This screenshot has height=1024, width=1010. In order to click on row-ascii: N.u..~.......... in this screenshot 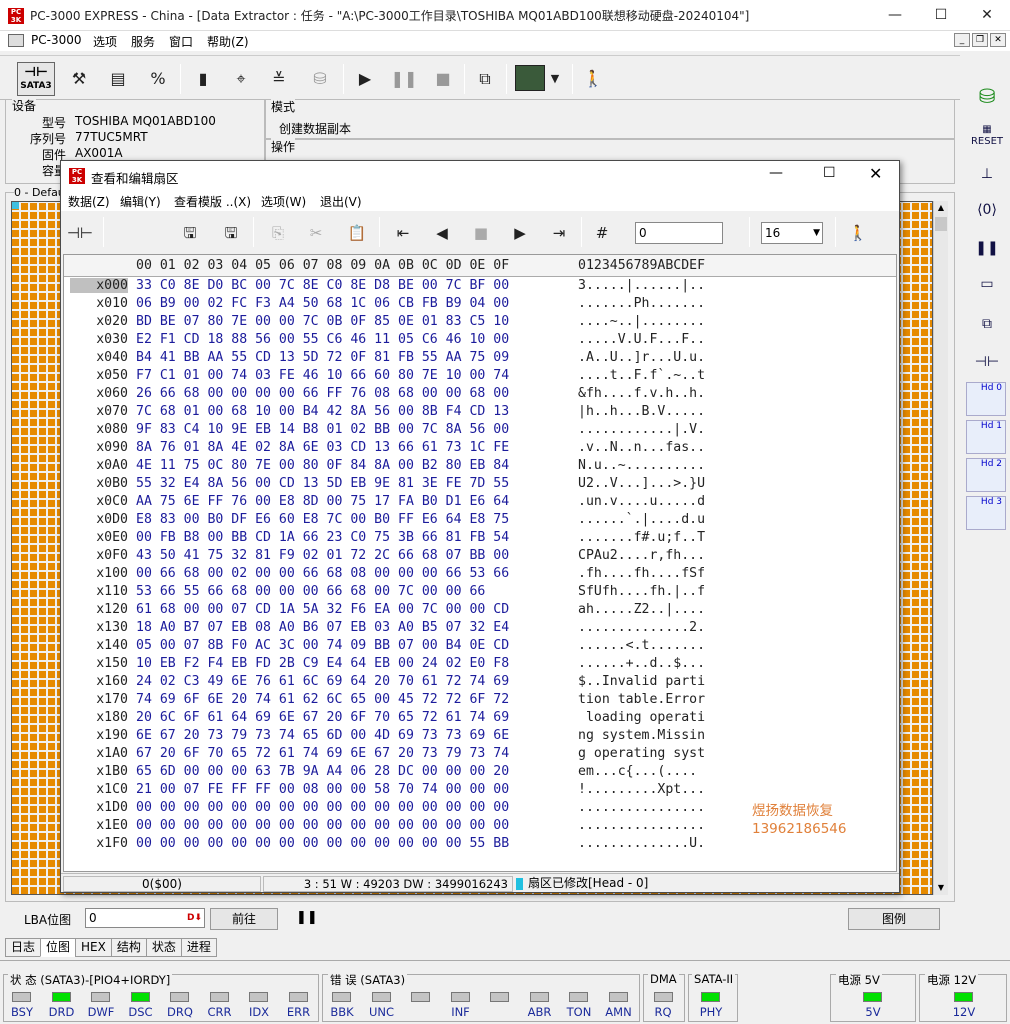, I will do `click(641, 465)`.